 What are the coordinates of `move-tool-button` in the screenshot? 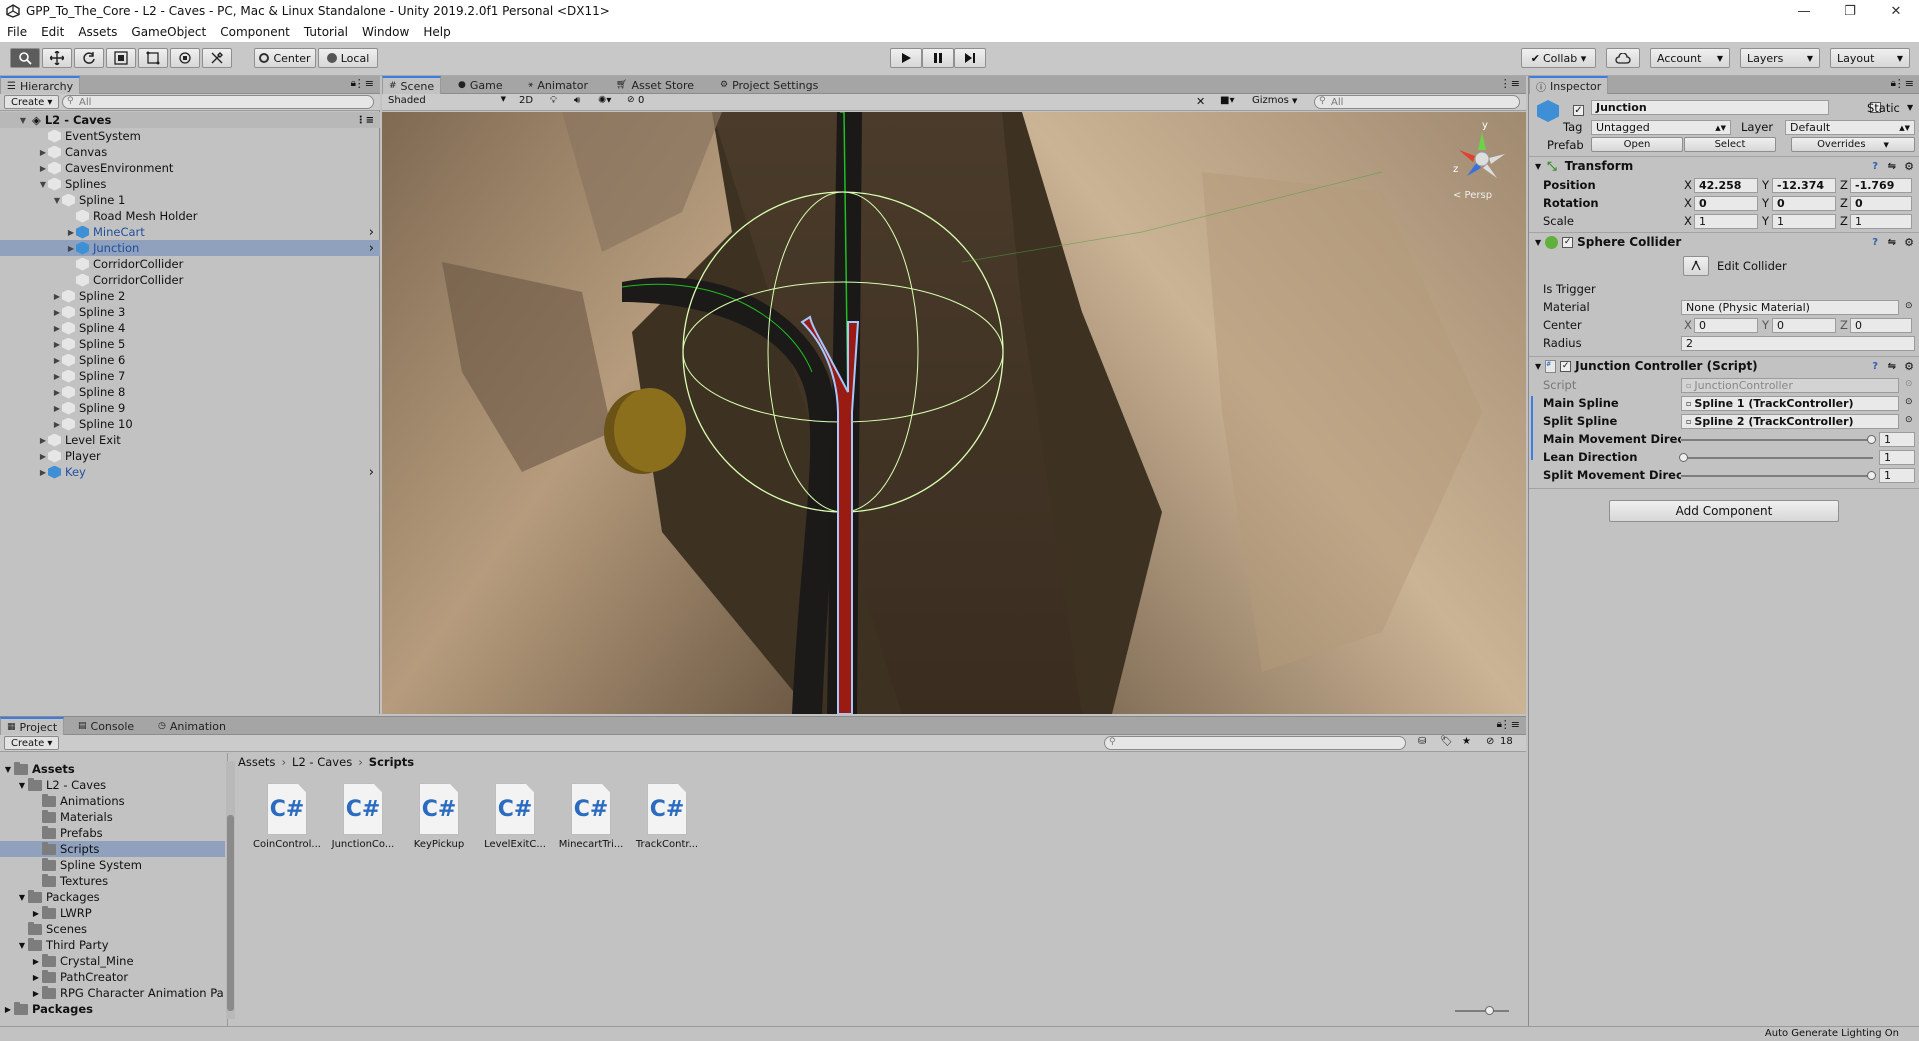 It's located at (57, 58).